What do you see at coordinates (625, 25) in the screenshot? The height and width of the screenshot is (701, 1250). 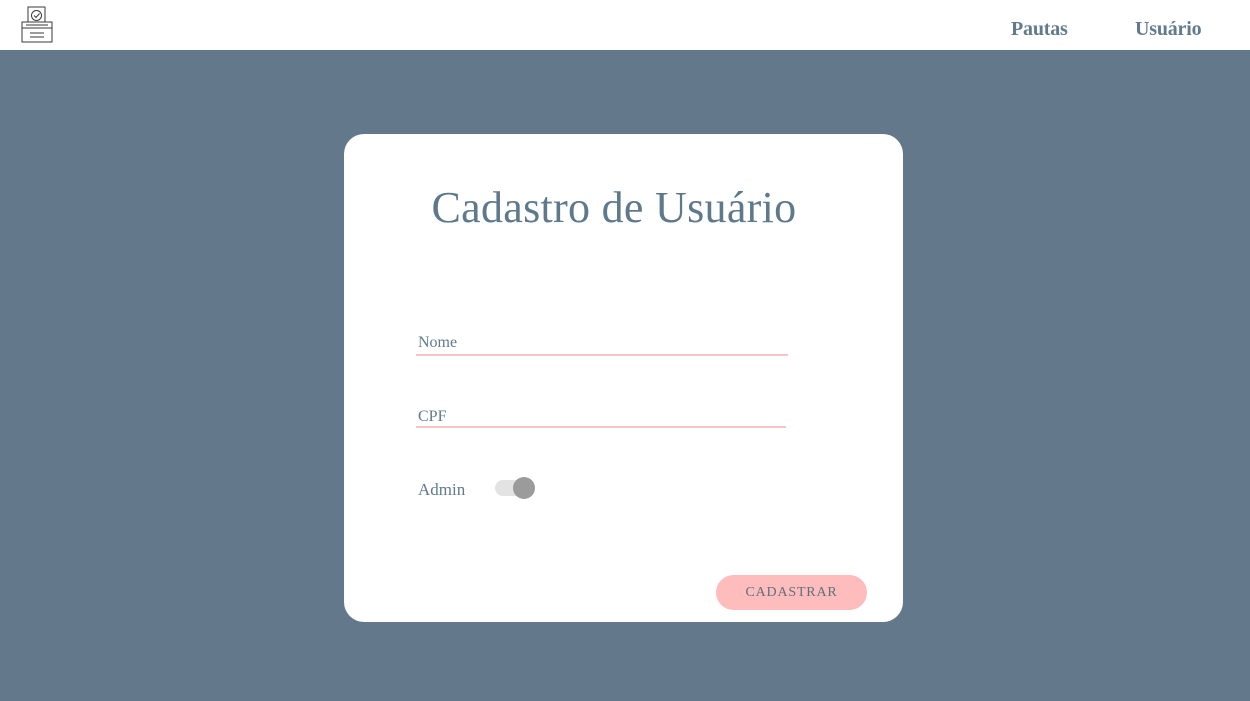 I see `top-navbar: Pautas Usuário` at bounding box center [625, 25].